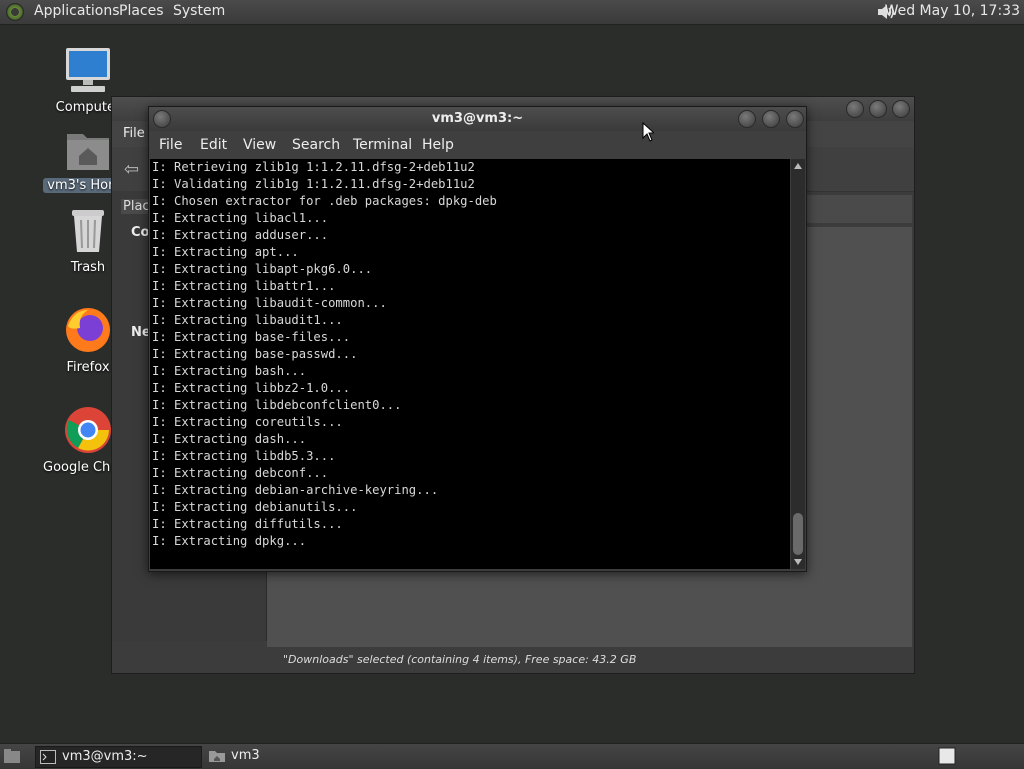 Image resolution: width=1024 pixels, height=769 pixels. I want to click on menu-logo-icon, so click(15, 12).